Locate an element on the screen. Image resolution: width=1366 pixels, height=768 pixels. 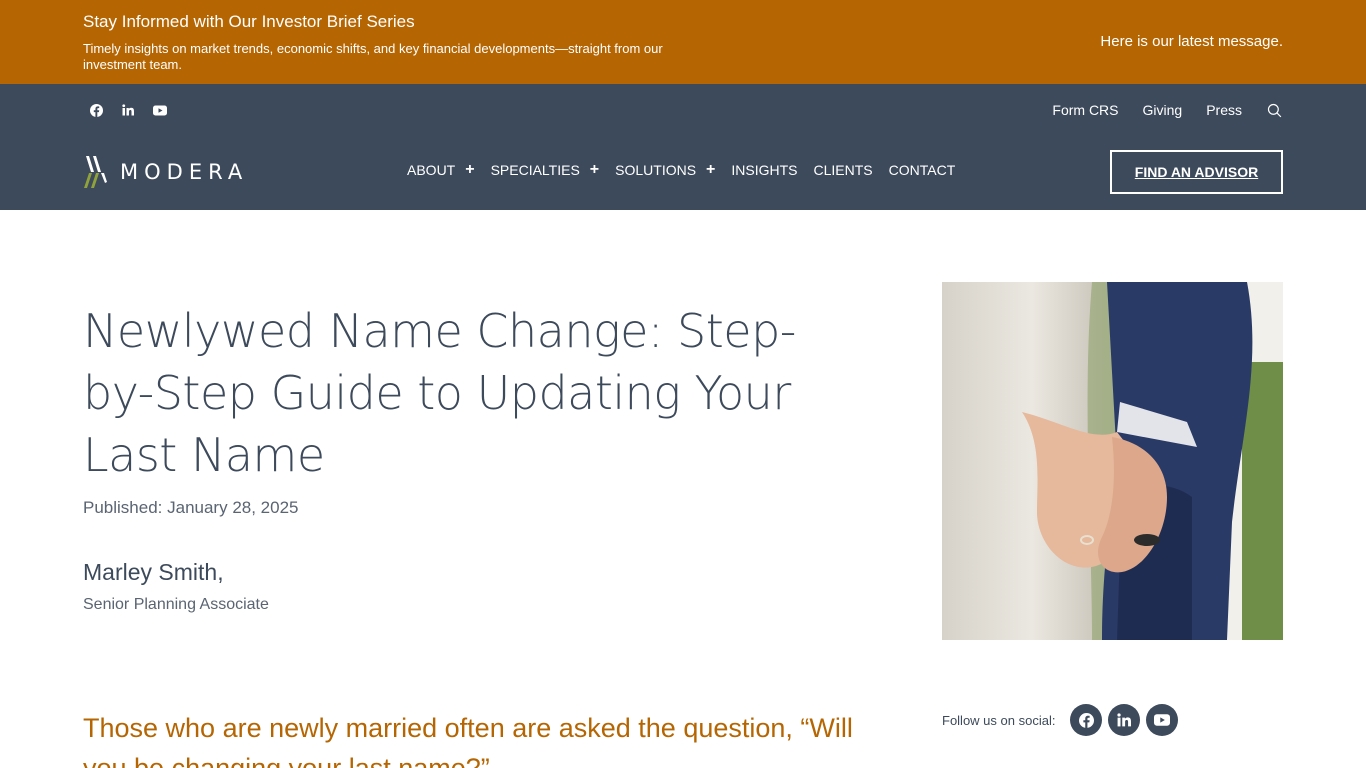
header-social-links is located at coordinates (128, 110).